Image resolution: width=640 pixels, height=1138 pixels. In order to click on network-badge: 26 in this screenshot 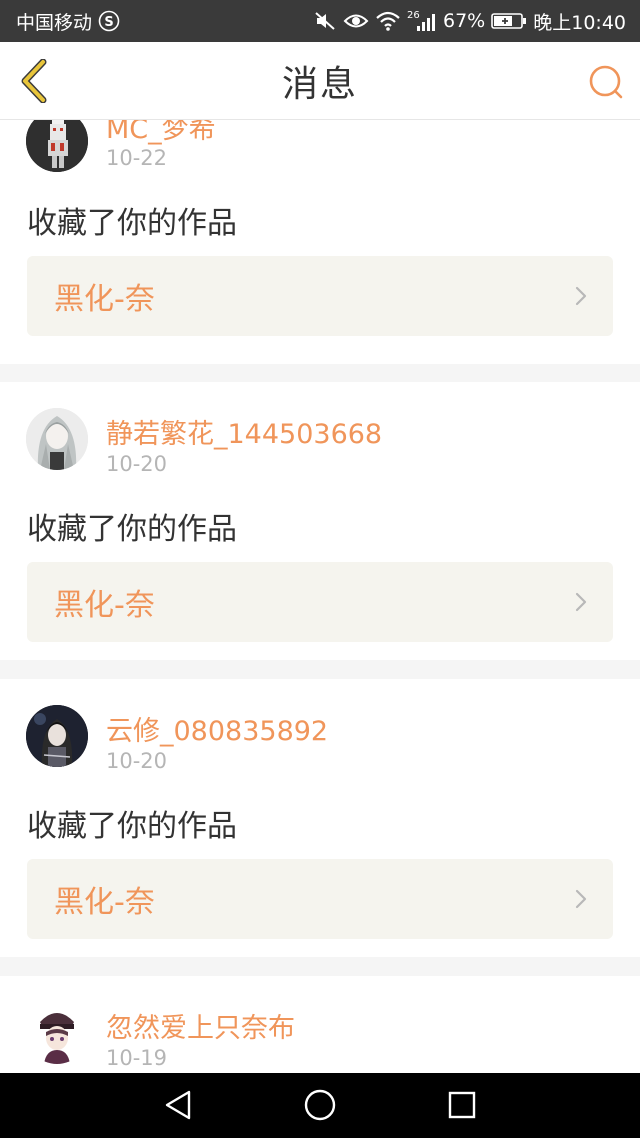, I will do `click(413, 15)`.